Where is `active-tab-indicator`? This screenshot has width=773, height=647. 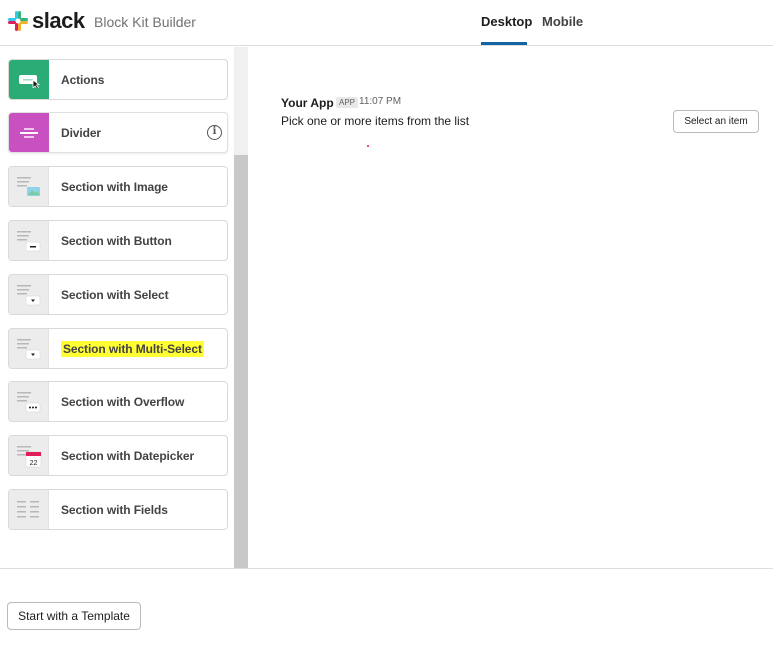 active-tab-indicator is located at coordinates (504, 43).